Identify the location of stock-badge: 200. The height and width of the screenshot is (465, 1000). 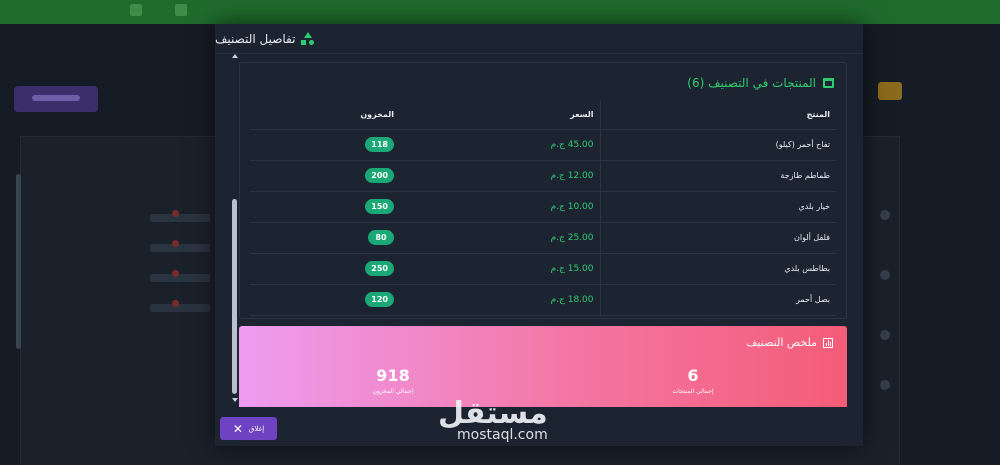
(379, 175).